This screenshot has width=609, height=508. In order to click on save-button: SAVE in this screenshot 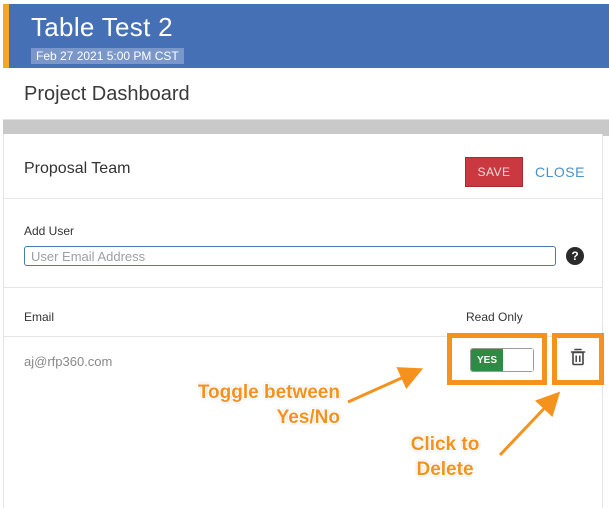, I will do `click(494, 172)`.